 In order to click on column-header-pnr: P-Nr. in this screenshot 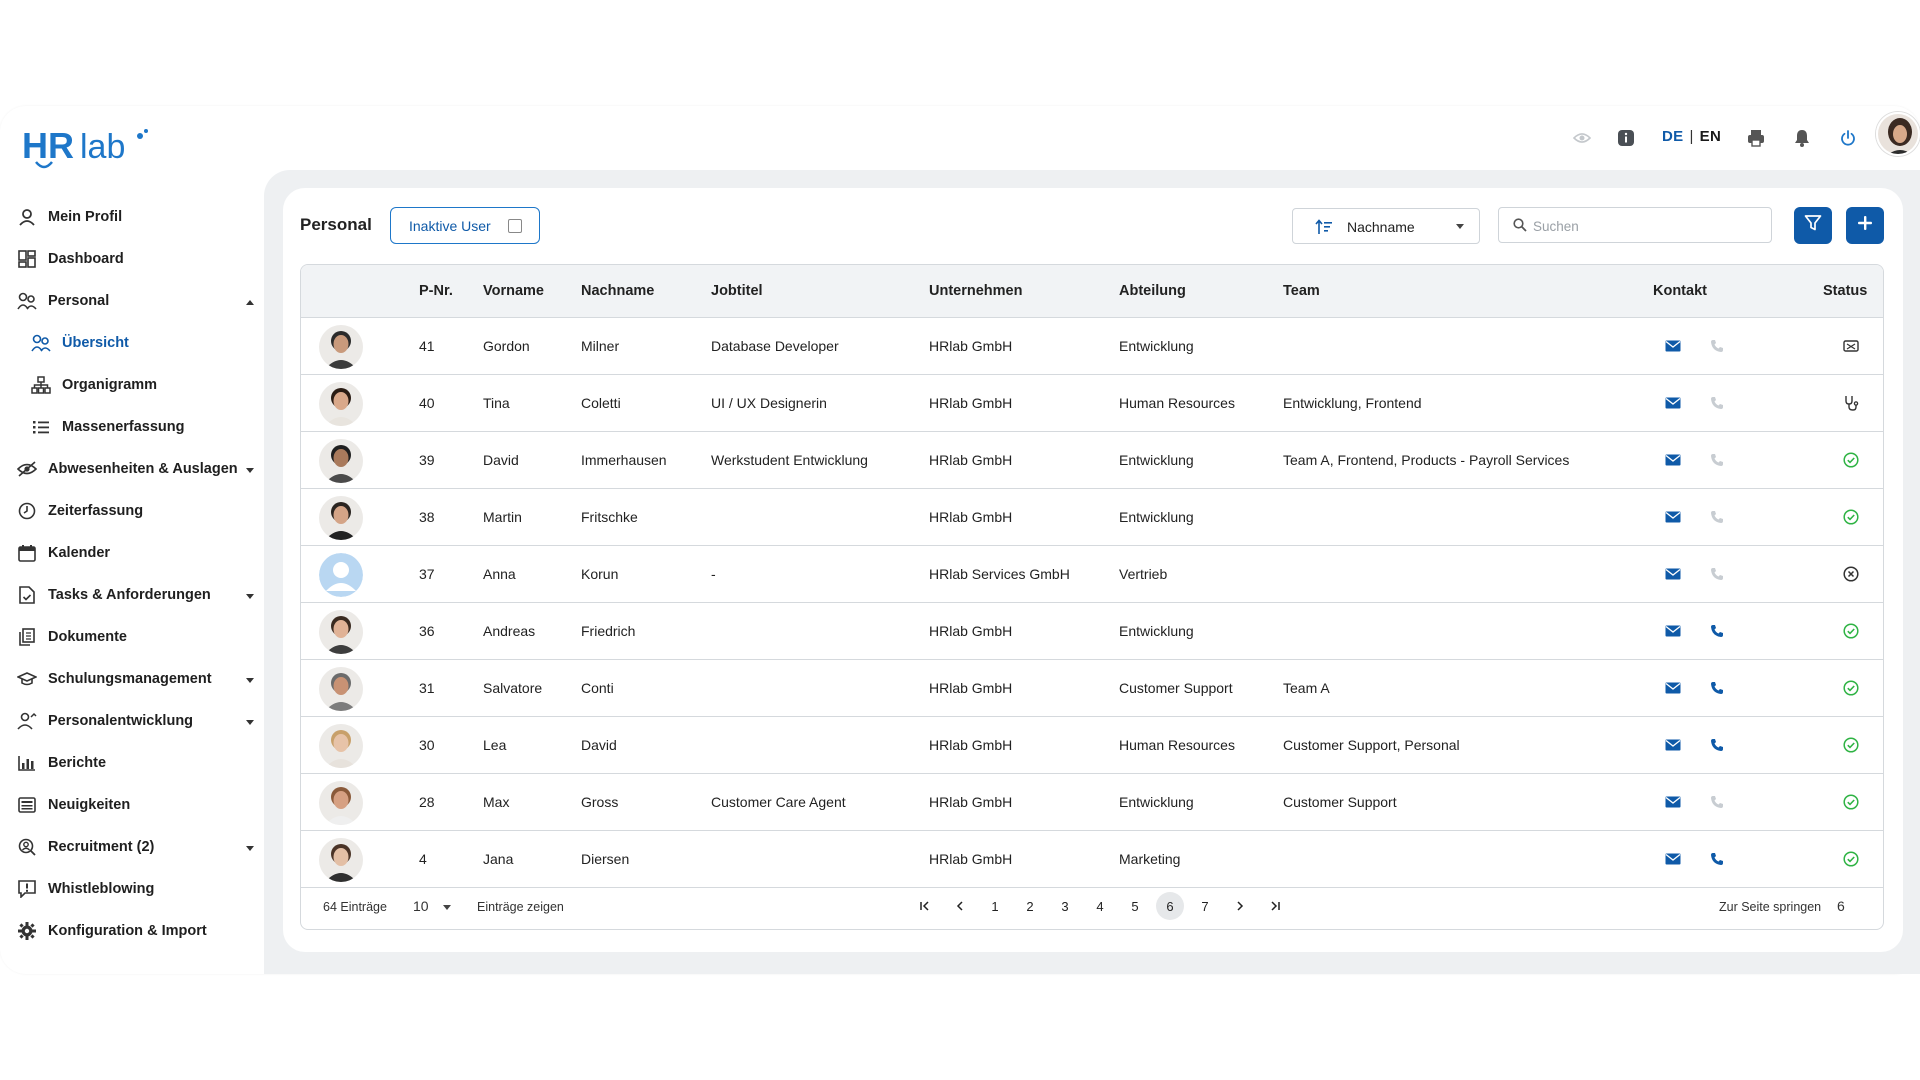, I will do `click(436, 291)`.